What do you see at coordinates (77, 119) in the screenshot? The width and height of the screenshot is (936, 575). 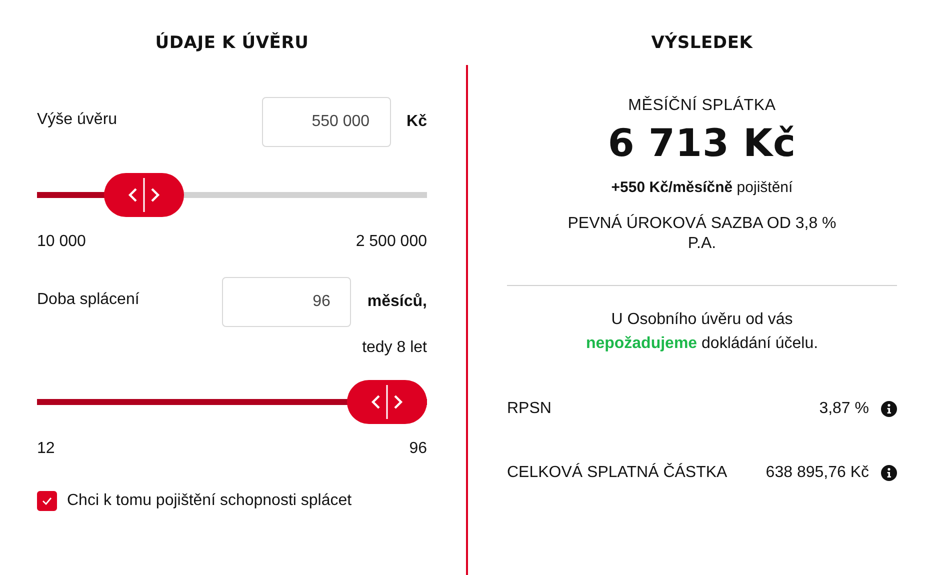 I see `field-label: Výše úvěru` at bounding box center [77, 119].